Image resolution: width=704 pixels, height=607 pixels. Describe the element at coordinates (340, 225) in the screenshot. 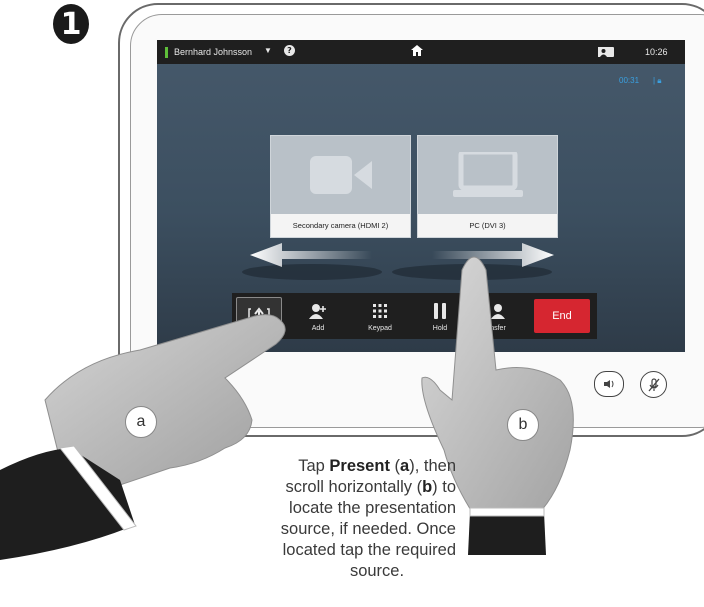

I see `source-label: Secondary camera (HDMI 2)` at that location.